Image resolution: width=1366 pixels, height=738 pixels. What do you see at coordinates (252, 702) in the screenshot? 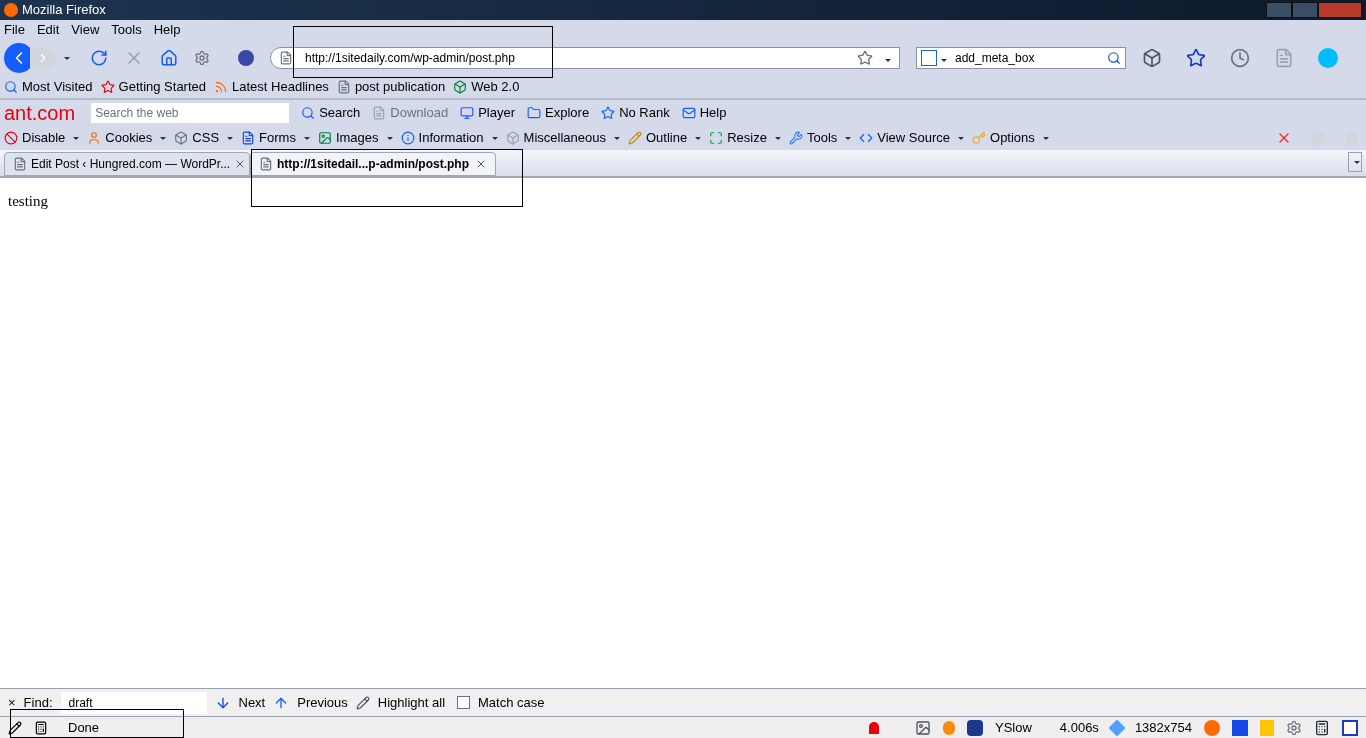
I see `next-button: Next` at bounding box center [252, 702].